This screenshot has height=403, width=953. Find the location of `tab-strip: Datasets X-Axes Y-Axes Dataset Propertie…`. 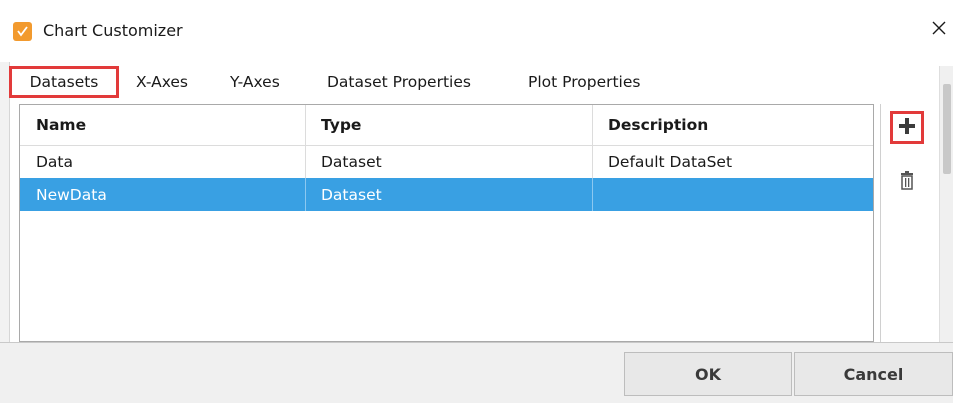

tab-strip: Datasets X-Axes Y-Axes Dataset Propertie… is located at coordinates (474, 82).